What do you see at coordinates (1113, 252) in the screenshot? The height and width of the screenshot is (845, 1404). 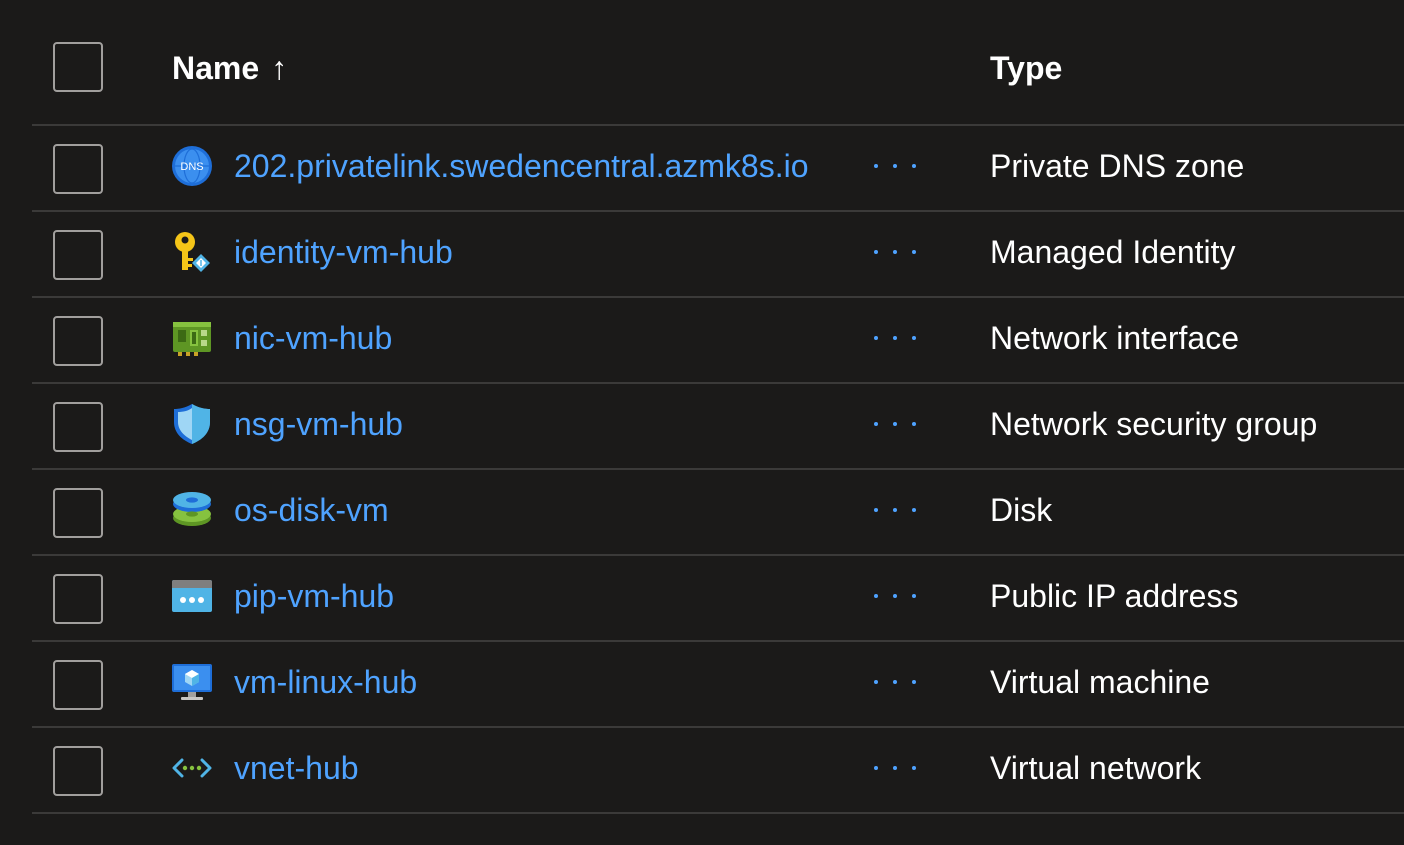 I see `resource-type: Managed Identity` at bounding box center [1113, 252].